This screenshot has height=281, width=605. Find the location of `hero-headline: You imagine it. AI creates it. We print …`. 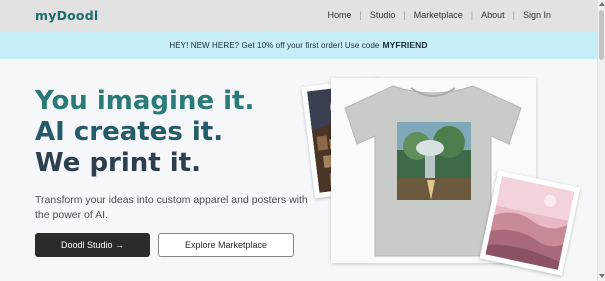

hero-headline: You imagine it. AI creates it. We print … is located at coordinates (144, 132).